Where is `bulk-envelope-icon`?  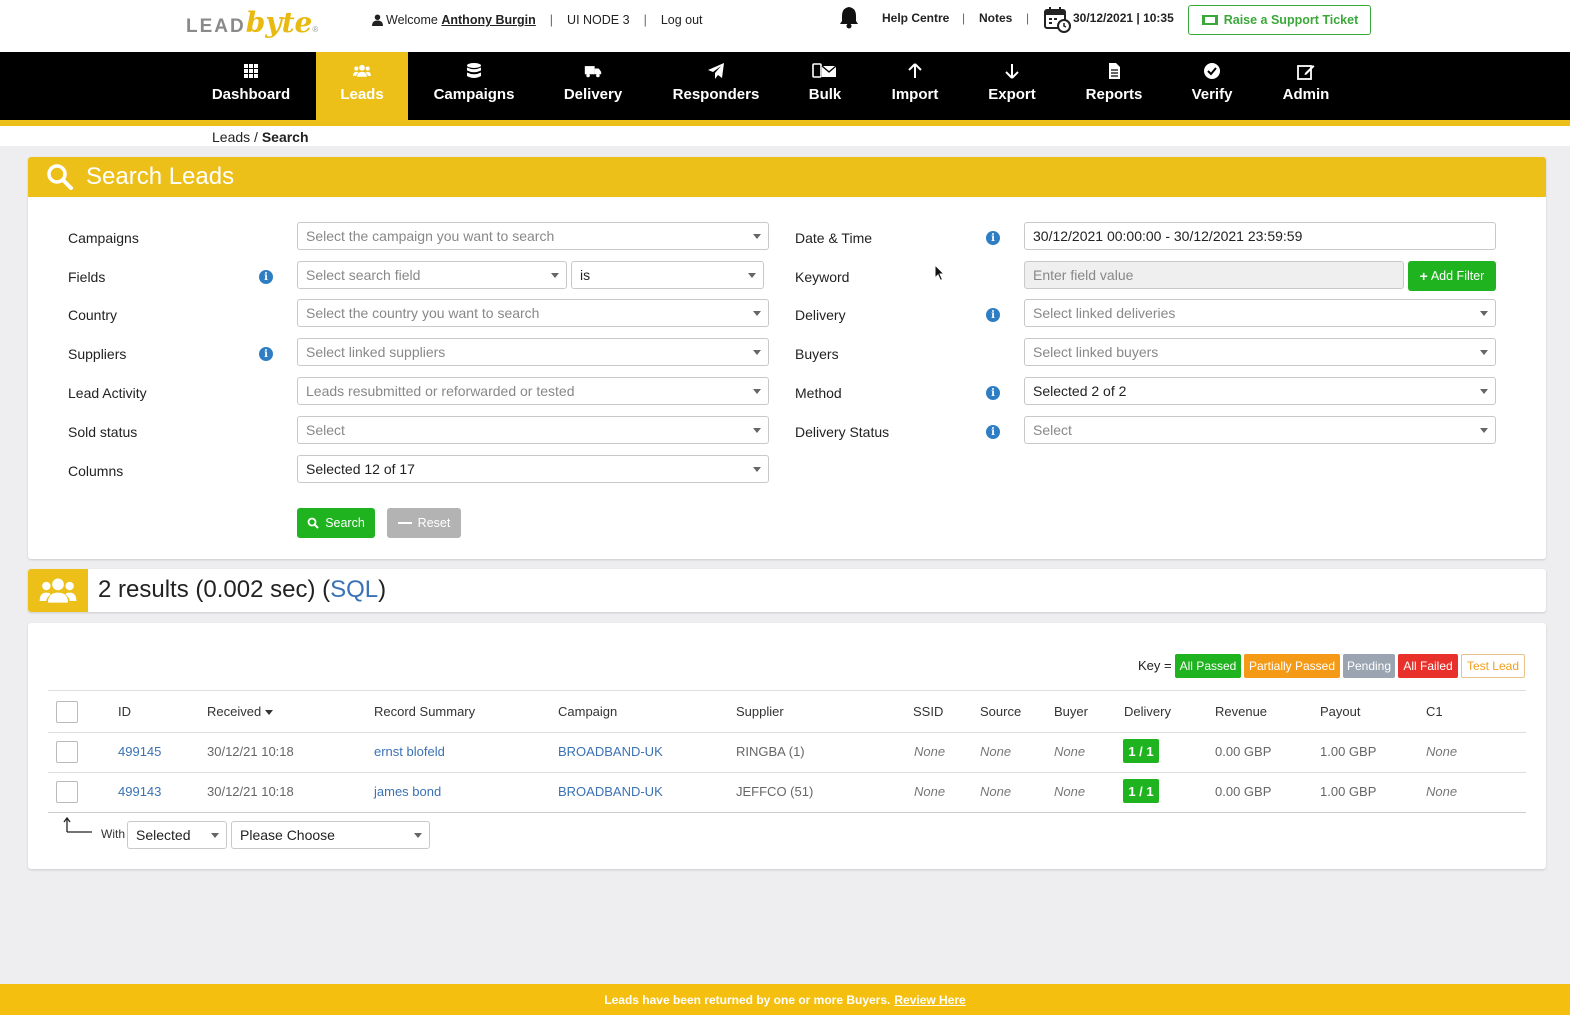
bulk-envelope-icon is located at coordinates (824, 70).